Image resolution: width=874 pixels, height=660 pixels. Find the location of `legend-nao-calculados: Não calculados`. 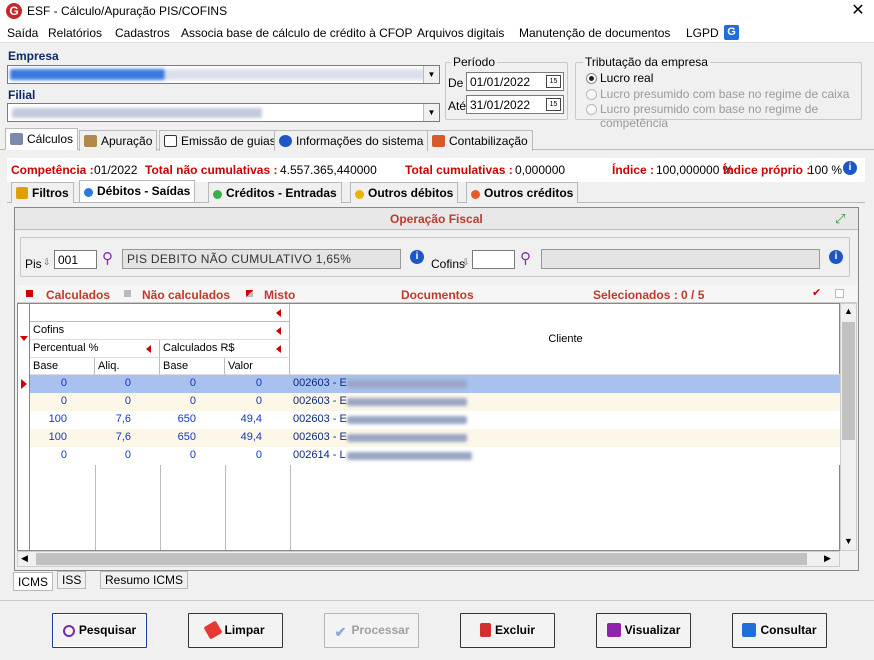

legend-nao-calculados: Não calculados is located at coordinates (186, 295).